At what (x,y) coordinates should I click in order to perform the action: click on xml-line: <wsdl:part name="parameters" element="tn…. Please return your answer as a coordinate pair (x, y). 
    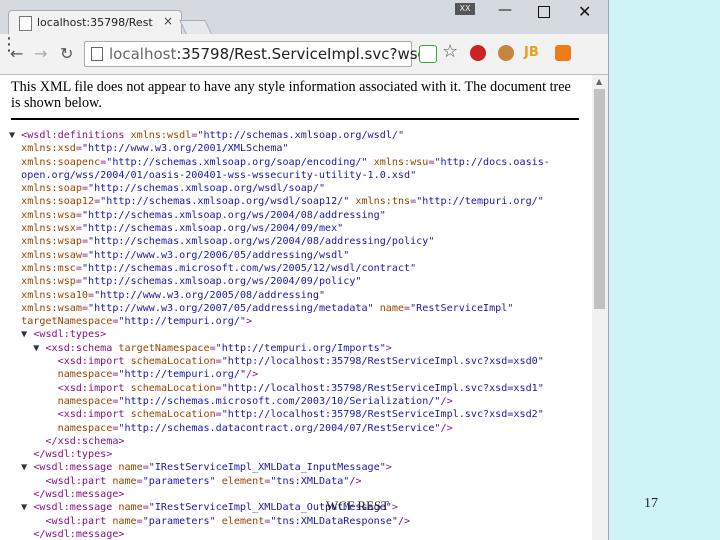
    Looking at the image, I should click on (279, 481).